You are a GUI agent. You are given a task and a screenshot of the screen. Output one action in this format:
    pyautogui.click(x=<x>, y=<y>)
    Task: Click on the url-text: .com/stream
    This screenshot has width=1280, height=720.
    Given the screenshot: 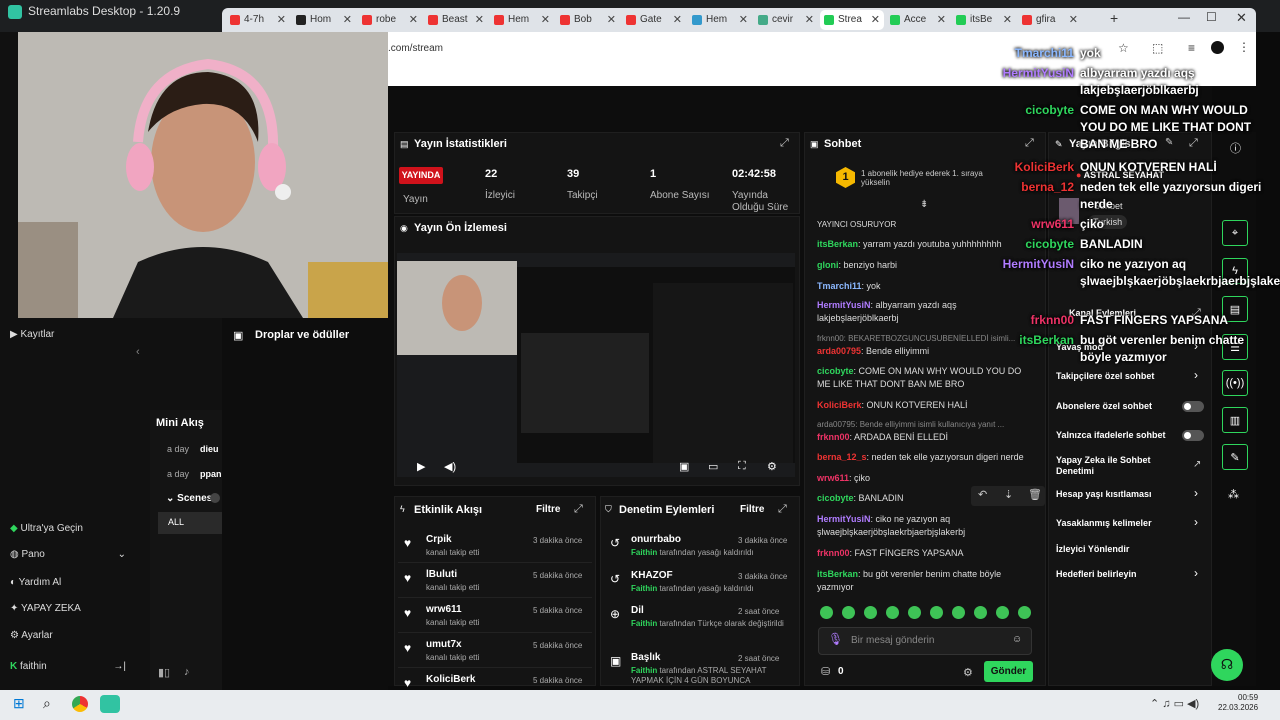 What is the action you would take?
    pyautogui.click(x=415, y=48)
    